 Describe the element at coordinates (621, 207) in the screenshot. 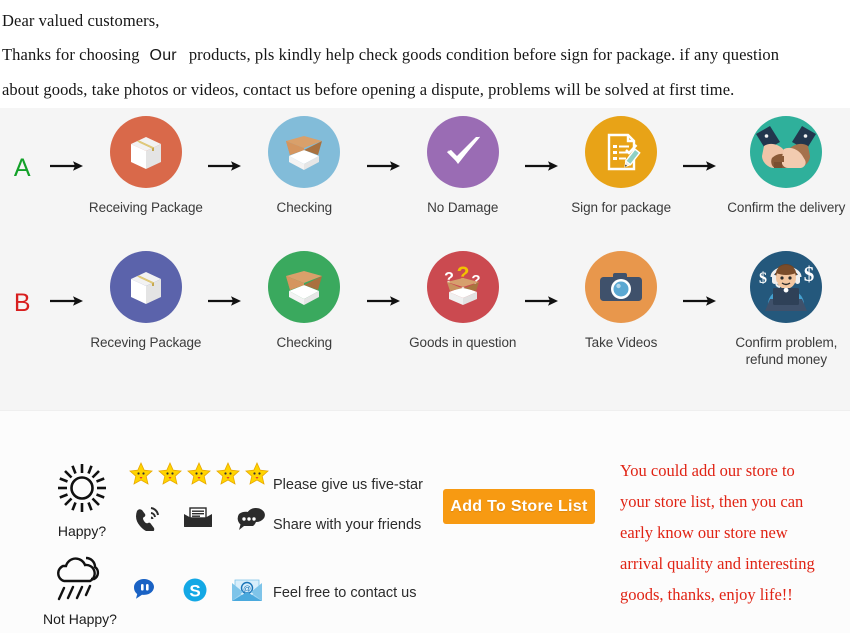

I see `flow-step-label: Sign for package` at that location.